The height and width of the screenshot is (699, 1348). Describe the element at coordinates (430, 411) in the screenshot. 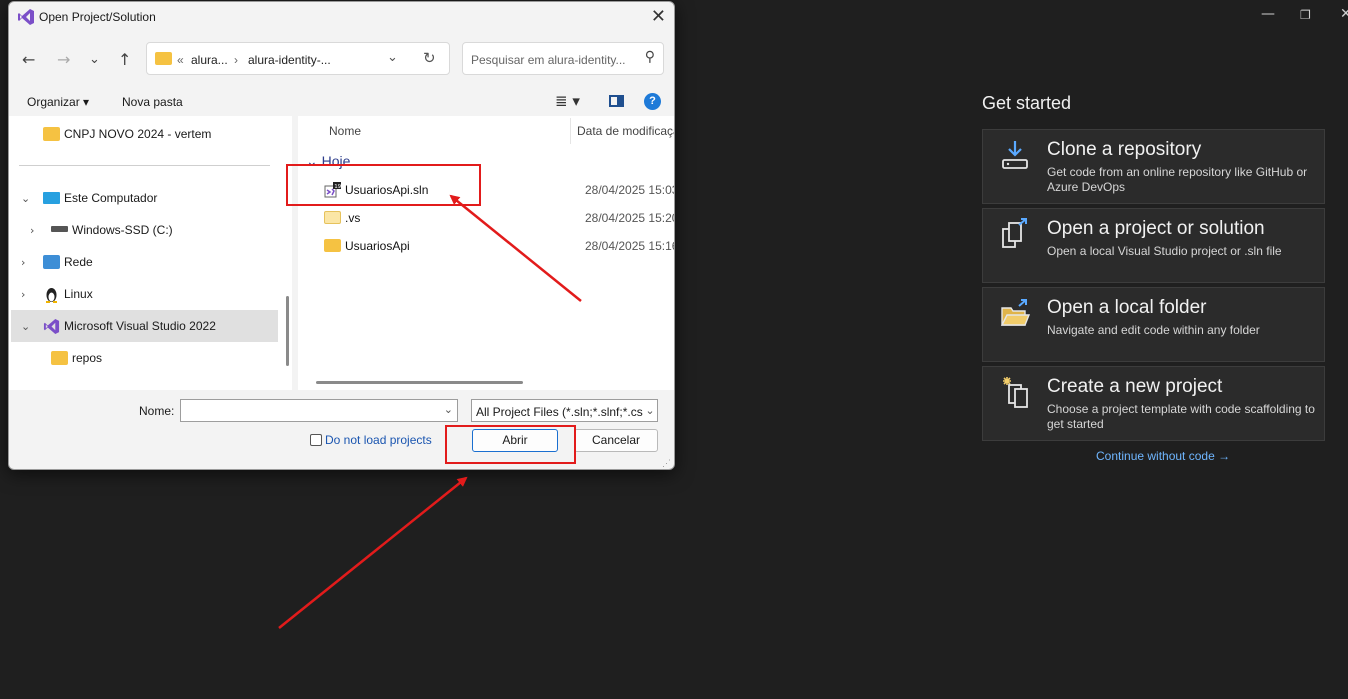

I see `annotation-arrows` at that location.